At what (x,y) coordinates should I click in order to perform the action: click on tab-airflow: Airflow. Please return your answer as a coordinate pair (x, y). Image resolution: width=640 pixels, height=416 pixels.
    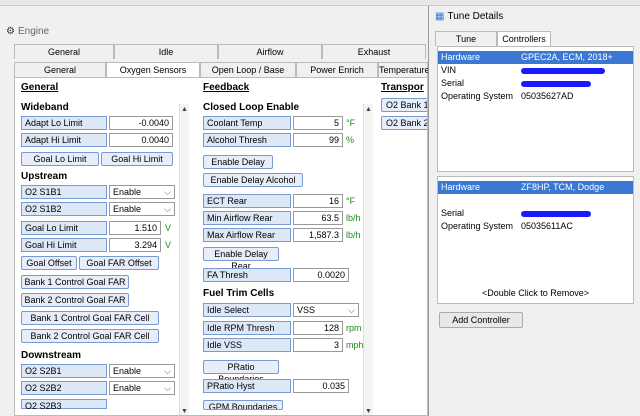
    Looking at the image, I should click on (270, 51).